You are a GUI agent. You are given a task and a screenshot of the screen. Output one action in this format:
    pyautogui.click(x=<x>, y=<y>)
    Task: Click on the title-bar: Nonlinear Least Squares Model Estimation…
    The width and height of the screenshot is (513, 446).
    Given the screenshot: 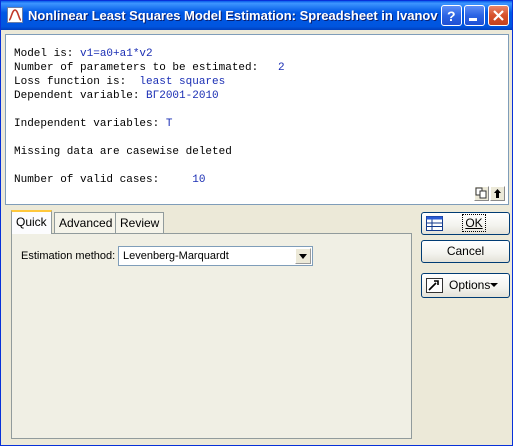 What is the action you would take?
    pyautogui.click(x=256, y=15)
    